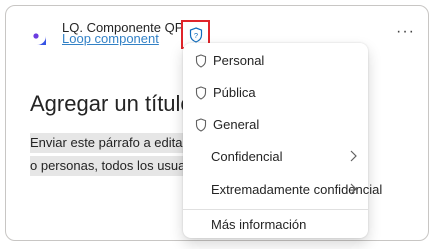  I want to click on menu-item-confidencial: Confidencial, so click(275, 157).